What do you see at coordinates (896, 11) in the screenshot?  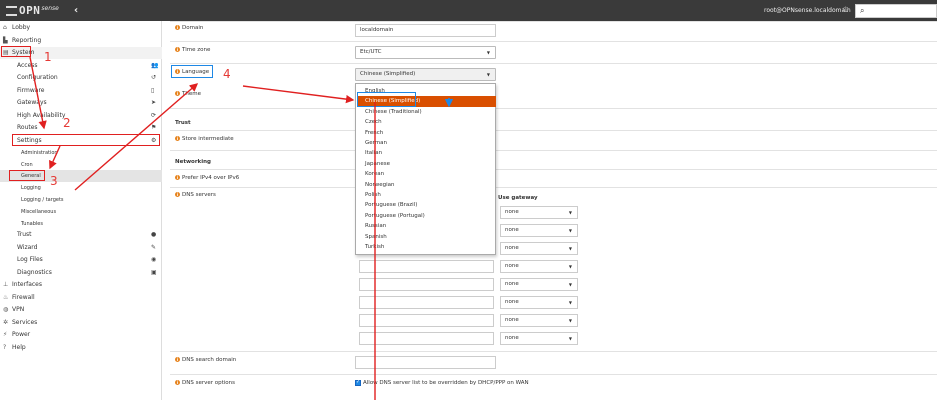 I see `search-input: ⌕` at bounding box center [896, 11].